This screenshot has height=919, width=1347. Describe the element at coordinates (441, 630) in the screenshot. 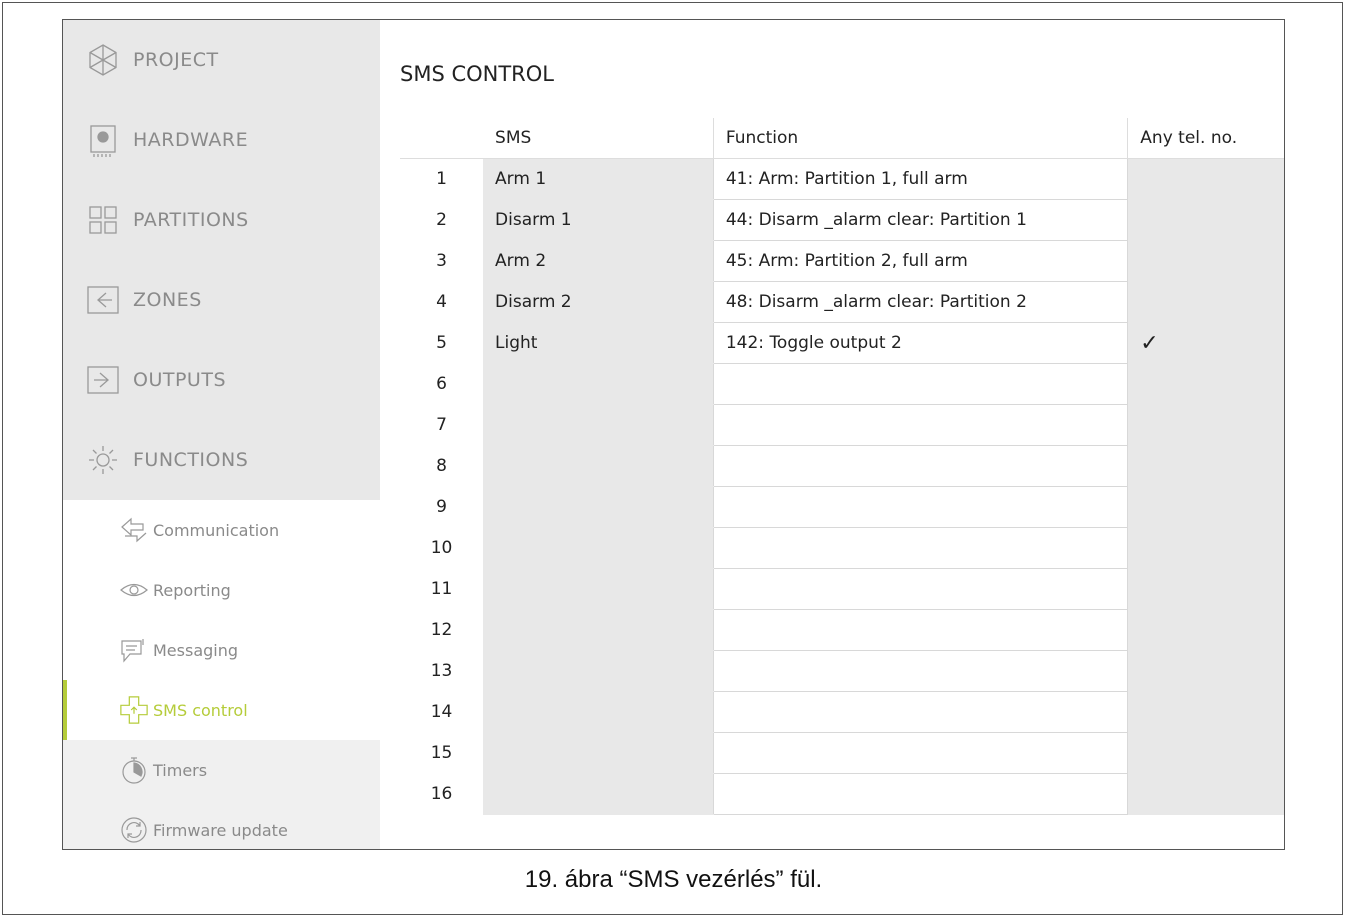

I see `row-number: 12` at that location.